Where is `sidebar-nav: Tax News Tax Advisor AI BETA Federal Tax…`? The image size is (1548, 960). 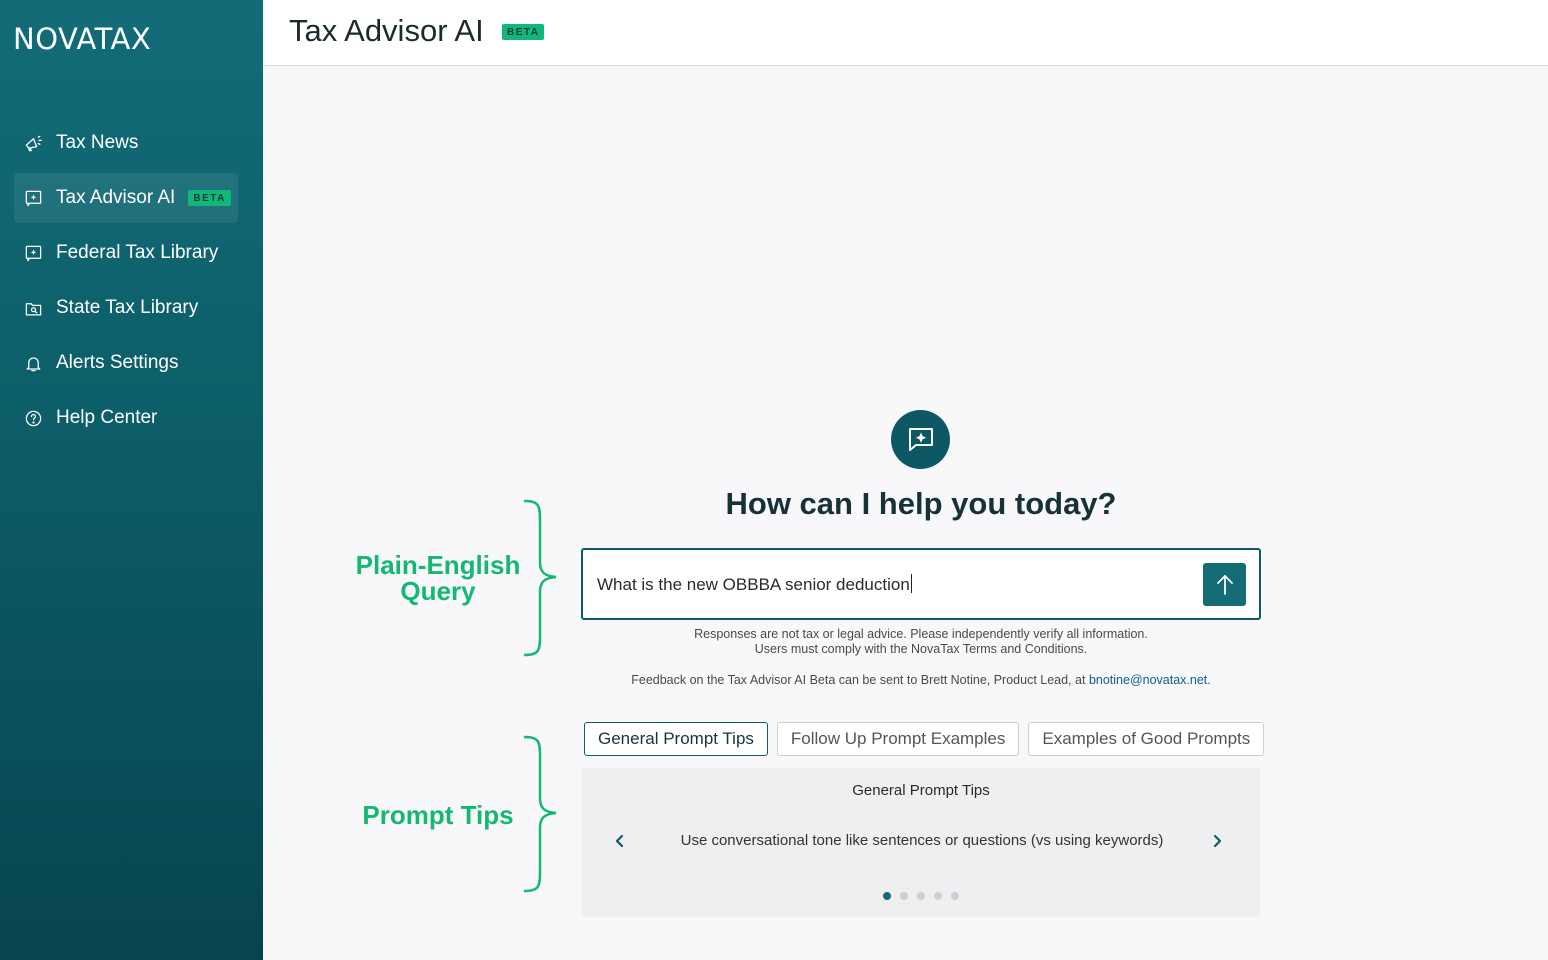 sidebar-nav: Tax News Tax Advisor AI BETA Federal Tax… is located at coordinates (126, 283).